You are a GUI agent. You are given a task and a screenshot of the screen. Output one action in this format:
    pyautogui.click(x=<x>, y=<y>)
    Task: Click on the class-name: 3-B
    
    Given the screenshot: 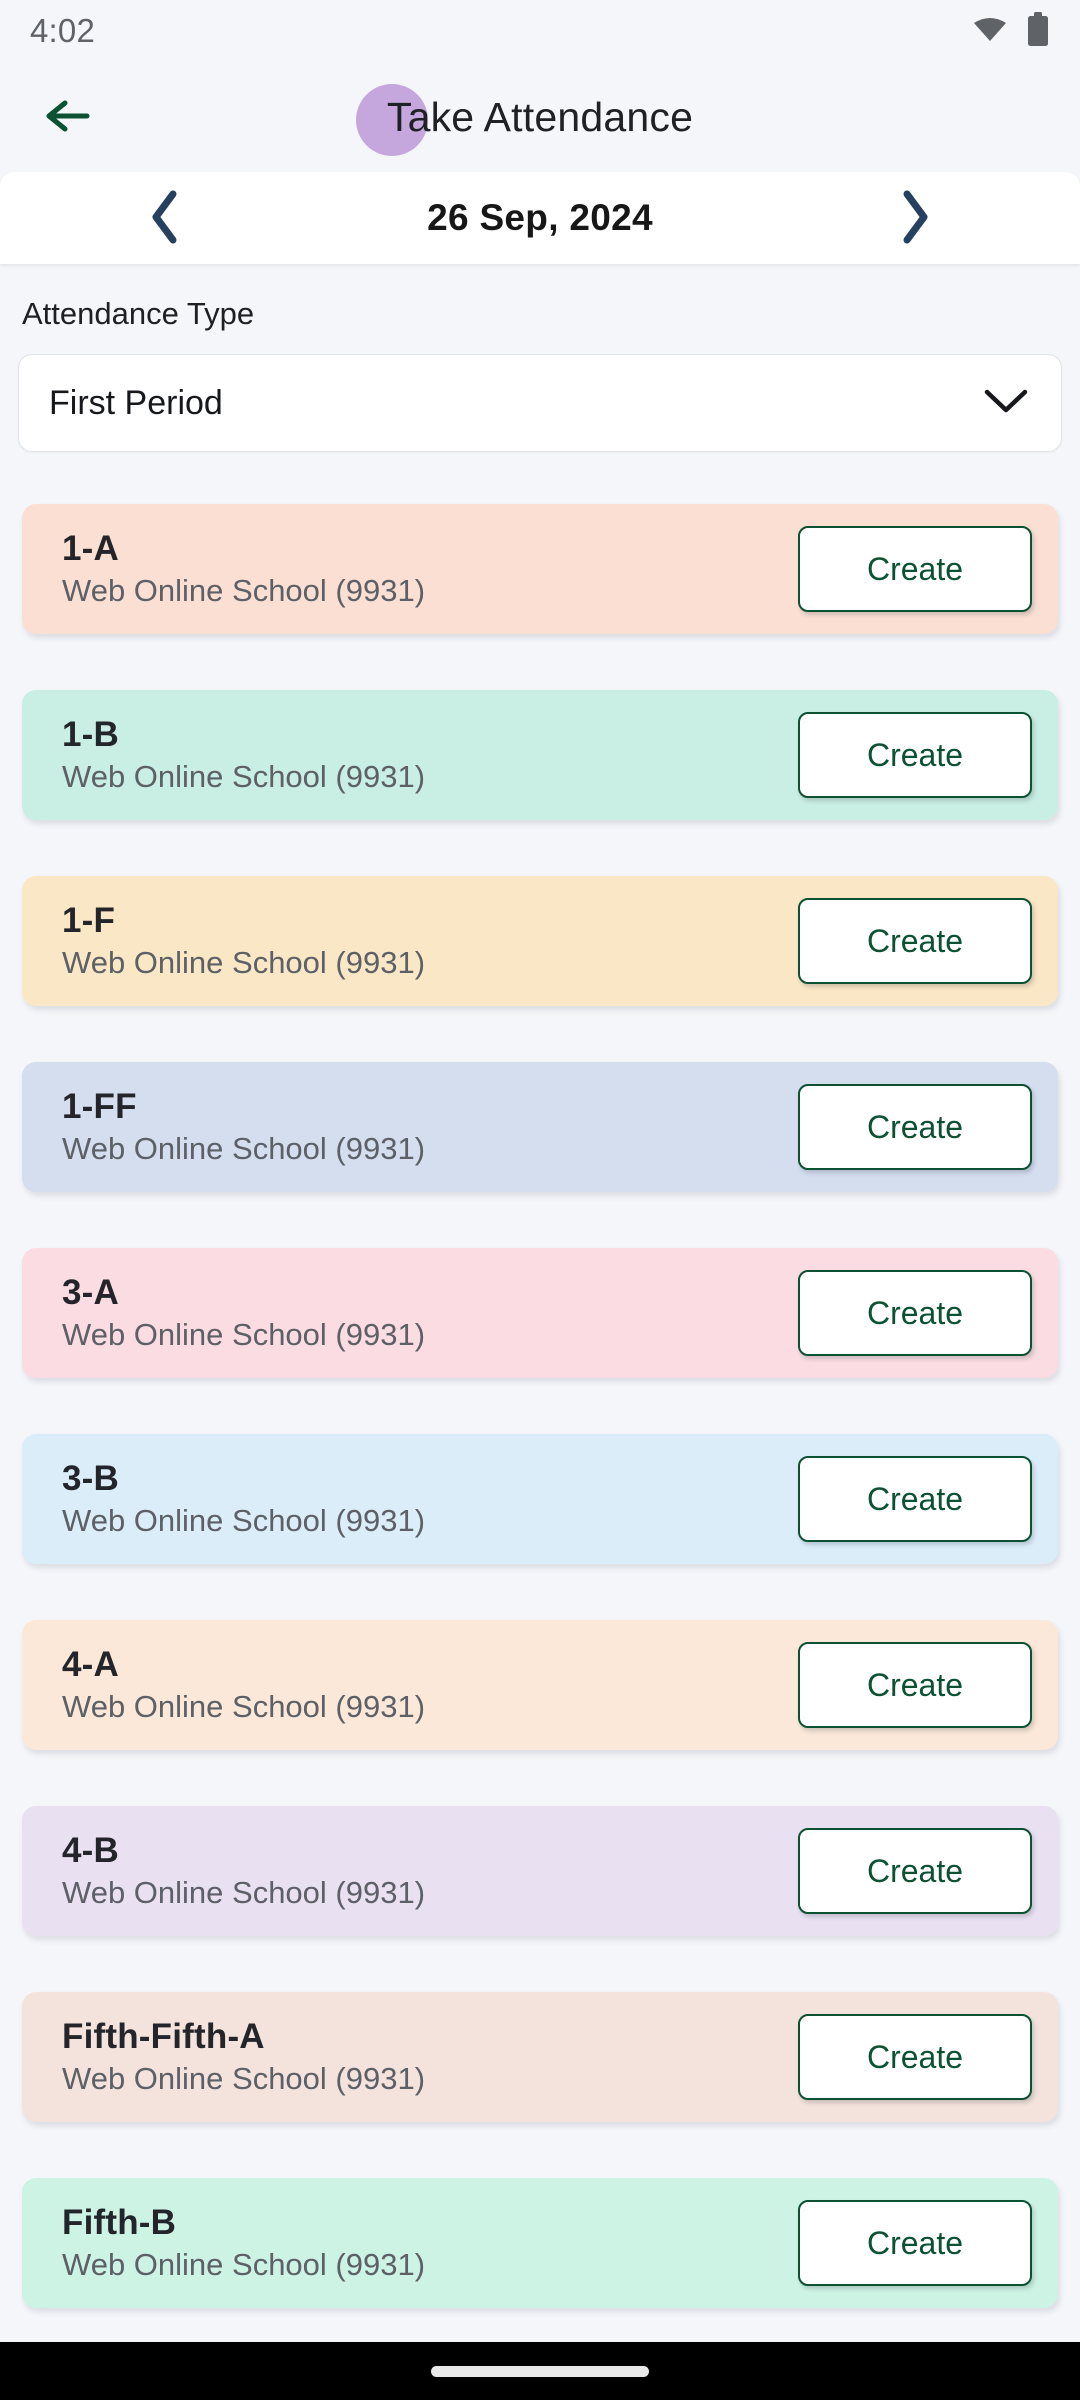 What is the action you would take?
    pyautogui.click(x=90, y=1478)
    